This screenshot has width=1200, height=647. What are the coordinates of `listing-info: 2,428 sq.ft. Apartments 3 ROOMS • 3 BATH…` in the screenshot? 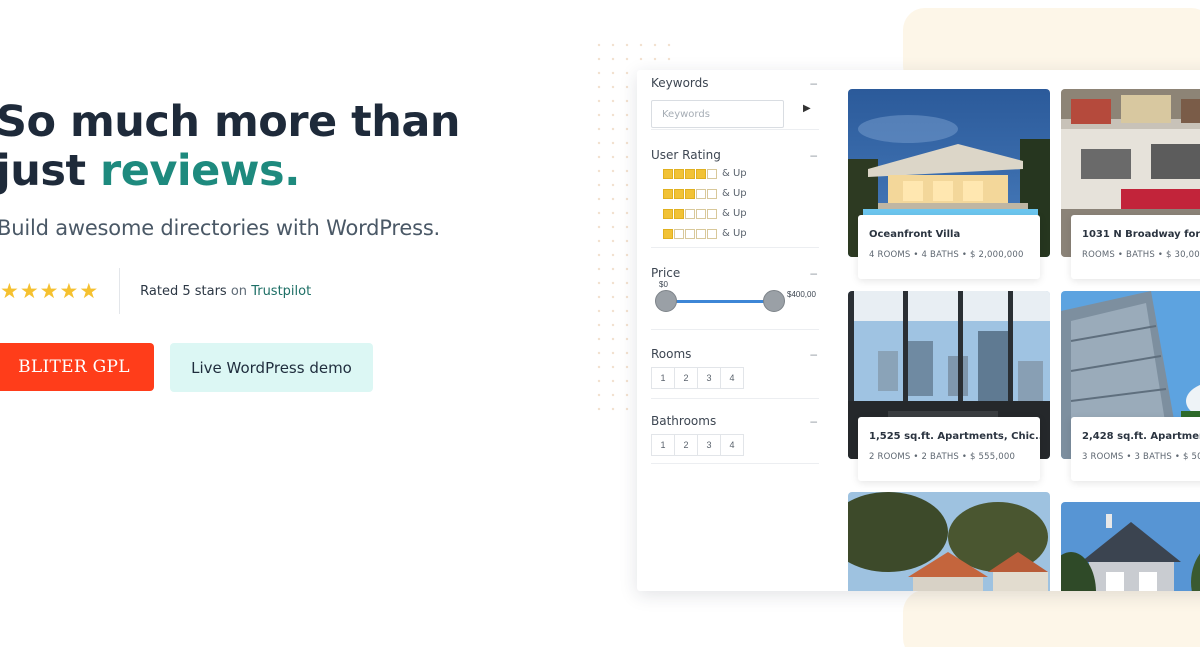 It's located at (1135, 449).